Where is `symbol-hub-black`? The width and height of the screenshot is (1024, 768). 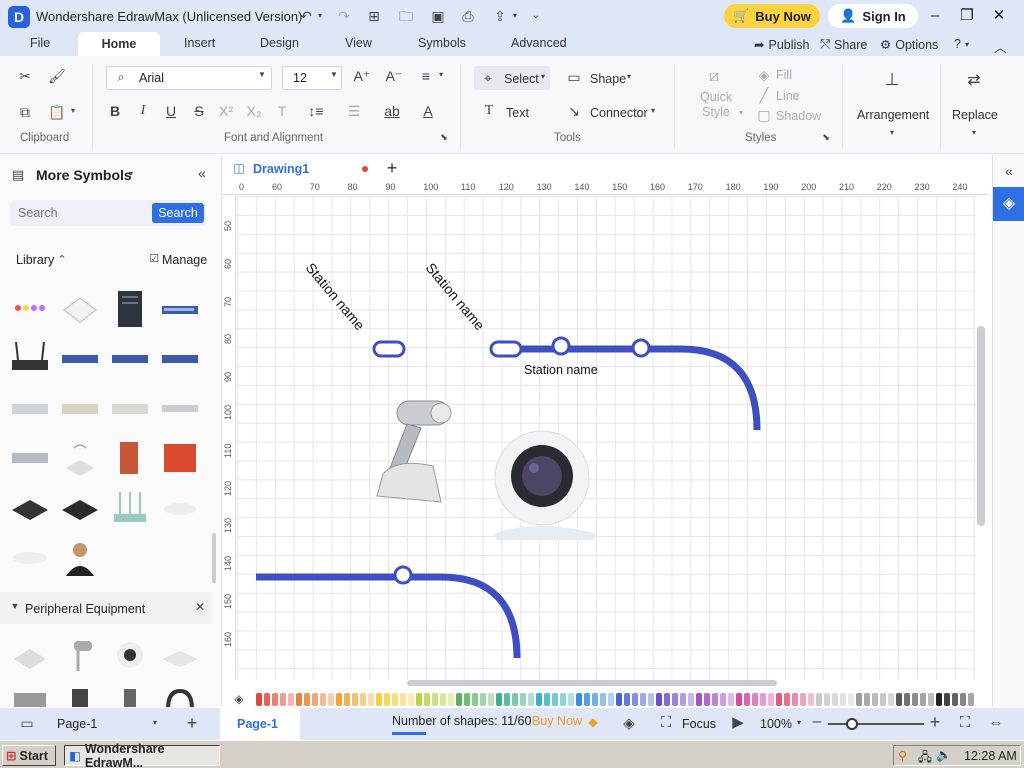
symbol-hub-black is located at coordinates (80, 508).